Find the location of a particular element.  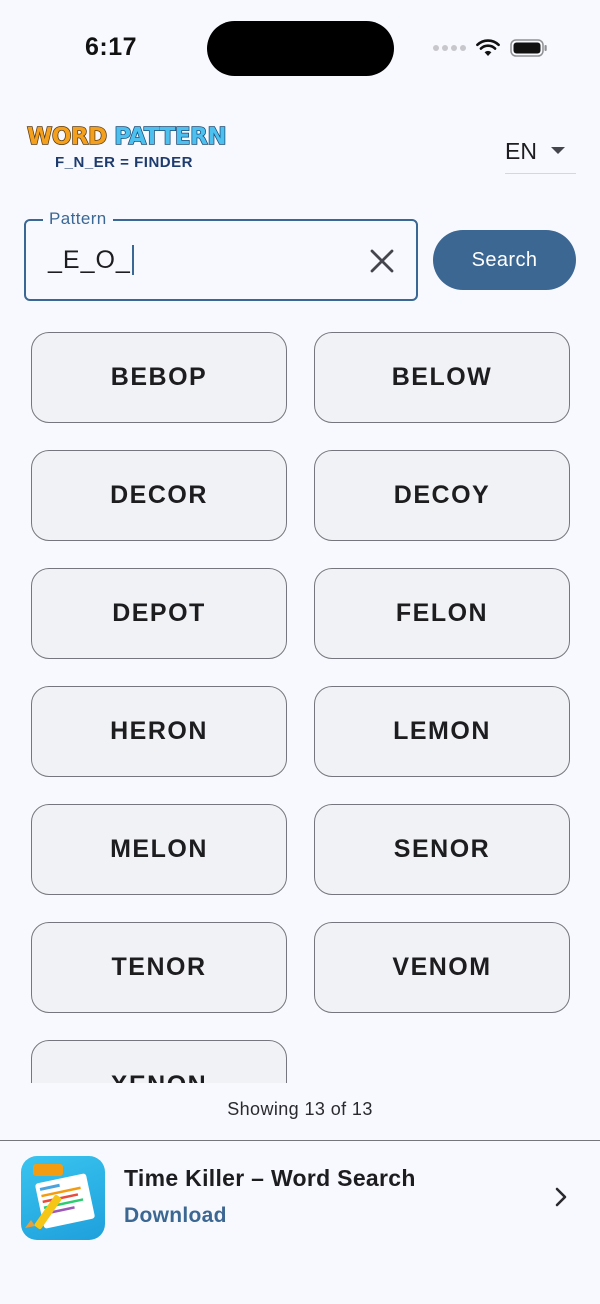

app-logo: WORD PATTERN F_N_ER = FINDER is located at coordinates (127, 149).